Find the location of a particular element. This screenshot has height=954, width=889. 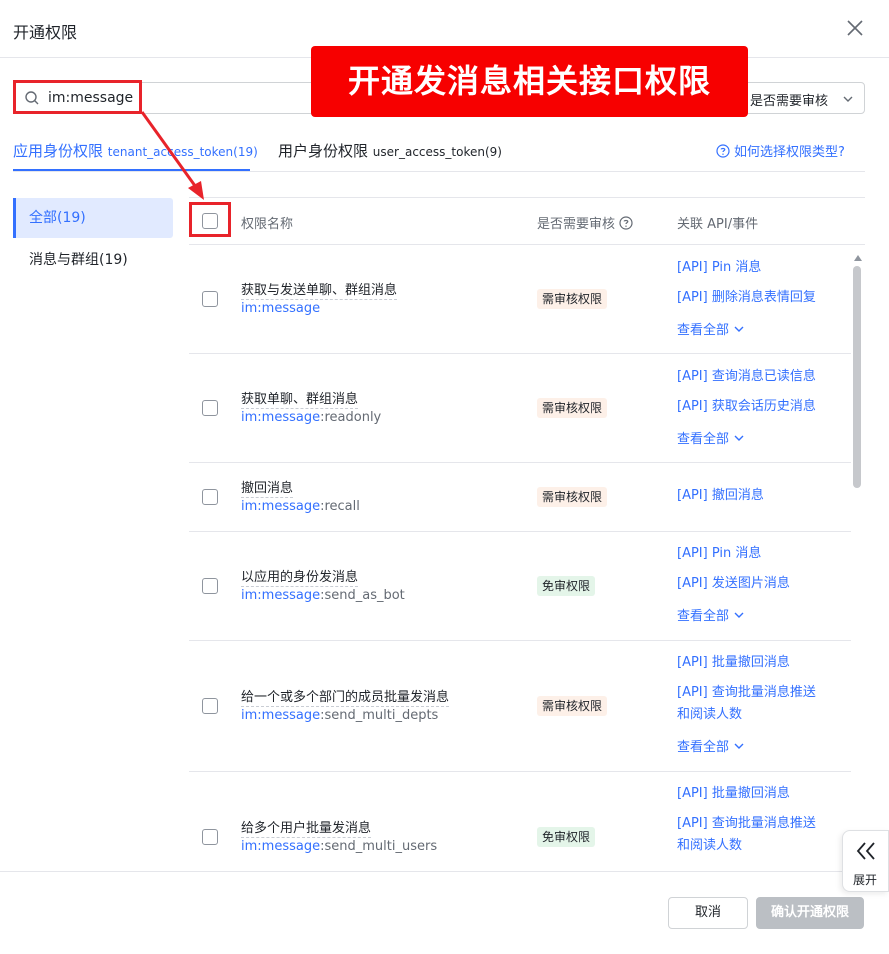

tabs-divider is located at coordinates (439, 171).